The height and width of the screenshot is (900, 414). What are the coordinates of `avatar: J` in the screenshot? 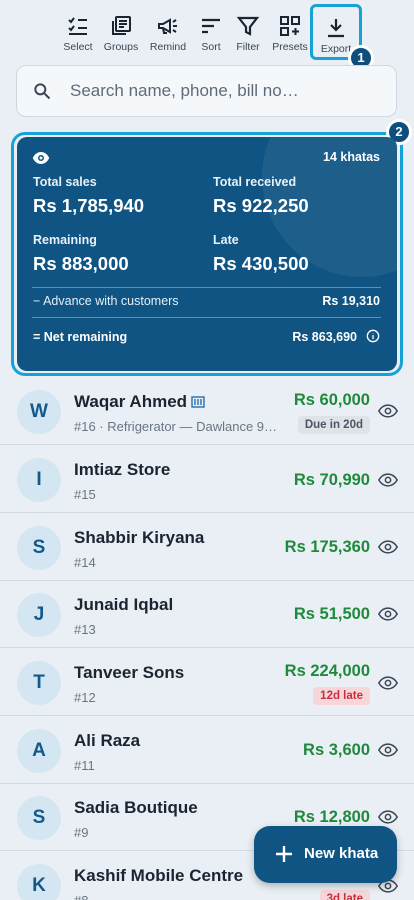 It's located at (39, 615).